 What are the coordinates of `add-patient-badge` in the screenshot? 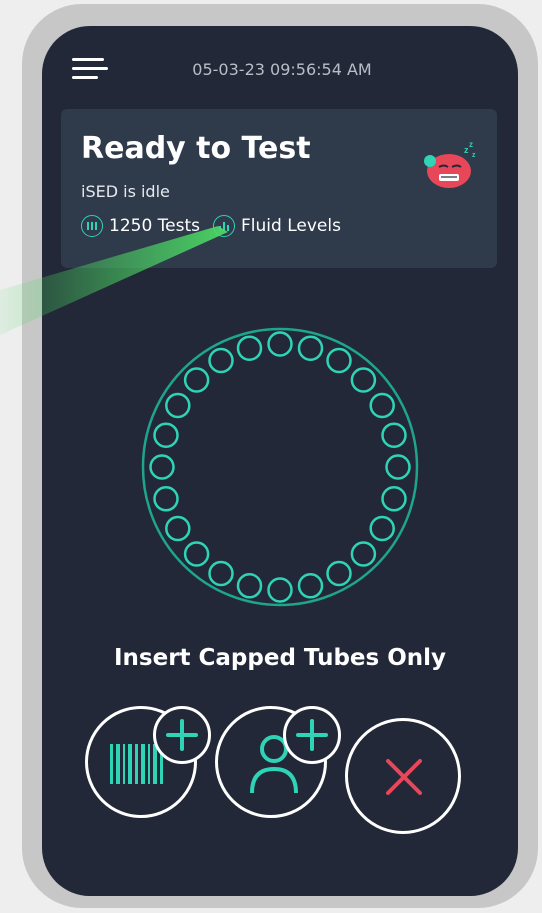 It's located at (312, 735).